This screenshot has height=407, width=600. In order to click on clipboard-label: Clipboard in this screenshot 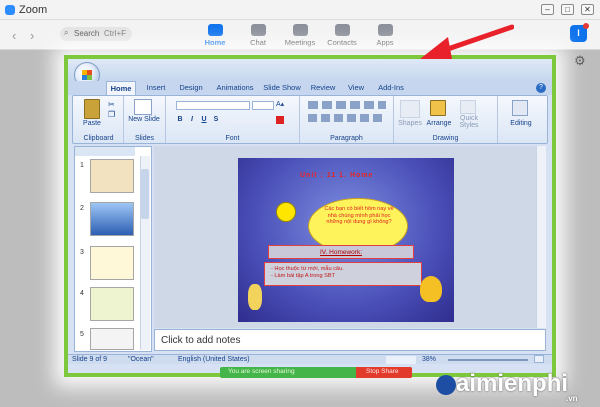, I will do `click(98, 138)`.